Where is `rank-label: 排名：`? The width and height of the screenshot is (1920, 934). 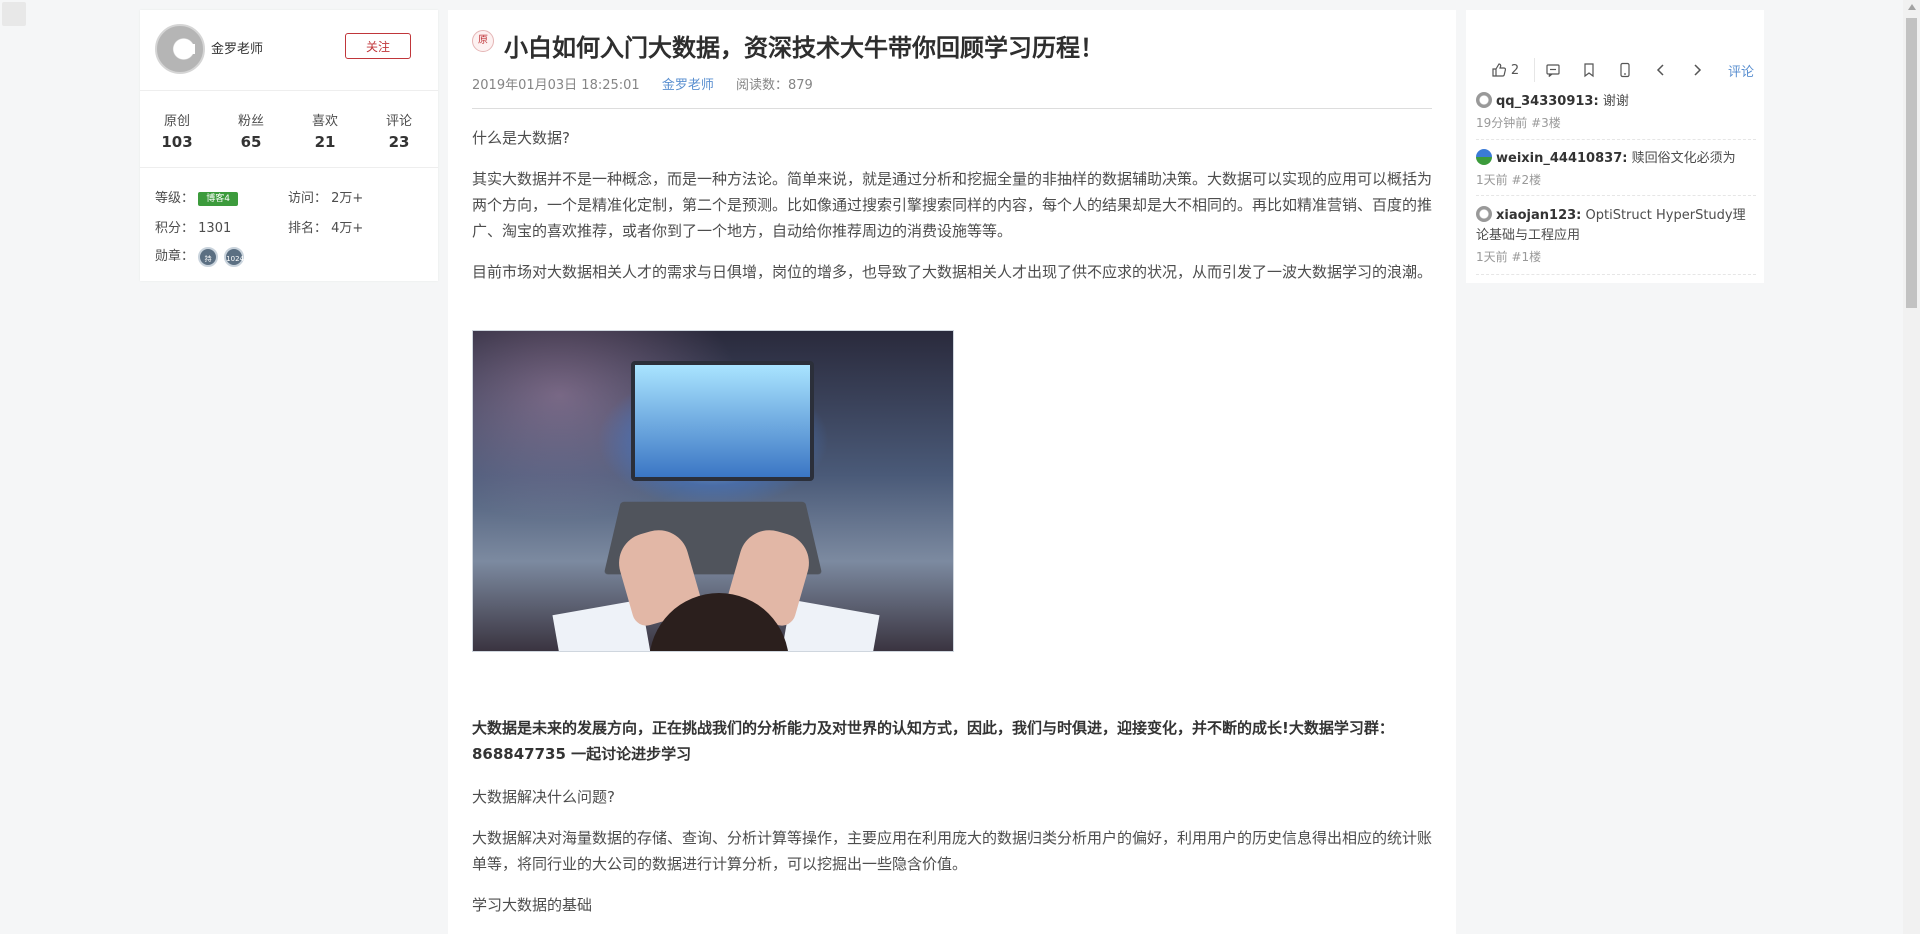 rank-label: 排名： is located at coordinates (308, 228).